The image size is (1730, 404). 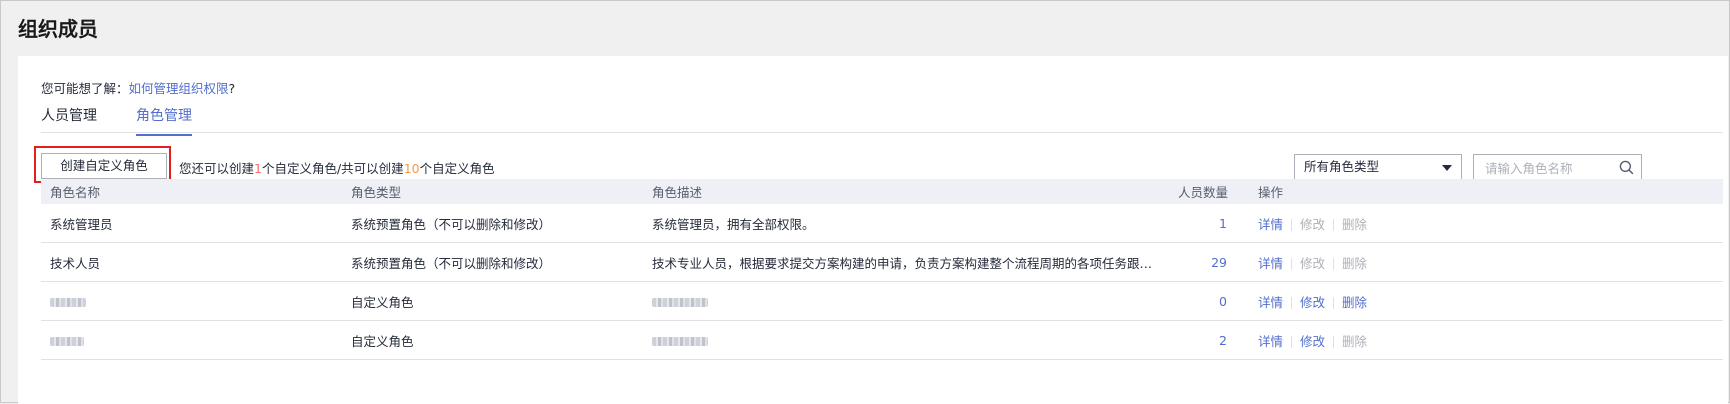 I want to click on table-row: 自定义角色 2 详情 修改 删除, so click(x=882, y=340).